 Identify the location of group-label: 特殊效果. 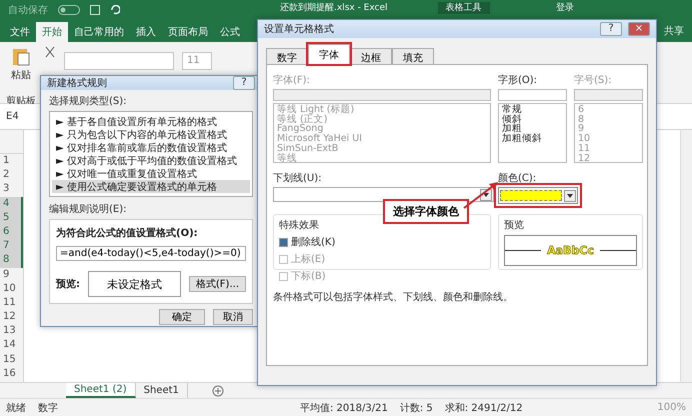
(299, 225).